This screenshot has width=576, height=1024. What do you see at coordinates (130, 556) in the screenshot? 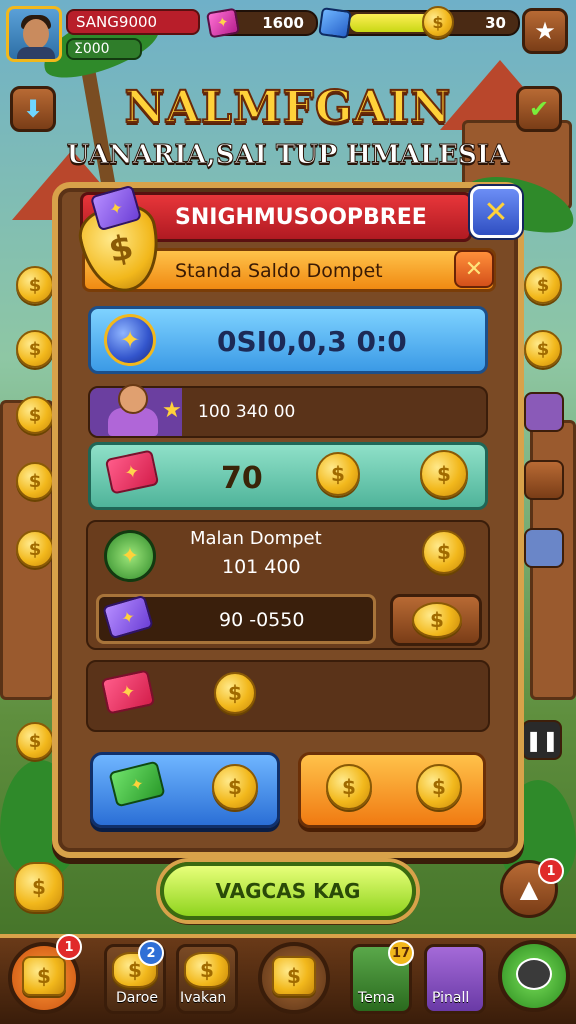
I see `compass-icon: ✦` at bounding box center [130, 556].